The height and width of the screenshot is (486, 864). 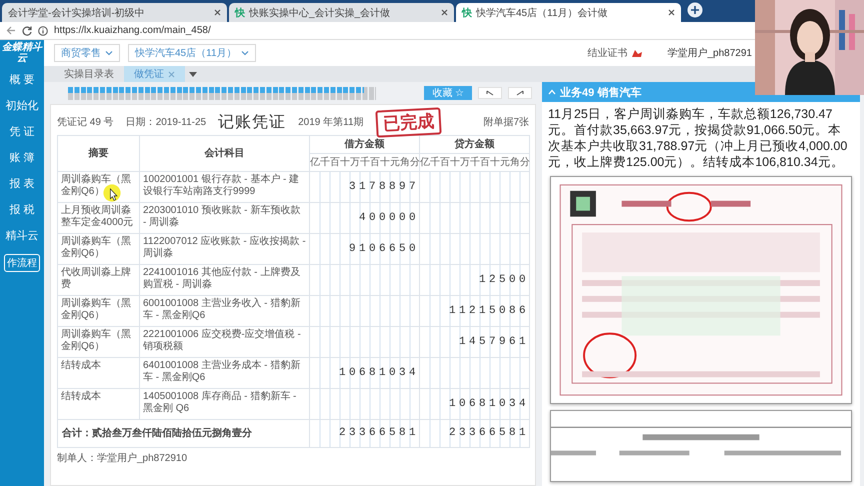 What do you see at coordinates (132, 30) in the screenshot?
I see `url-text: https://lx.kuaizhang.com/main_458/` at bounding box center [132, 30].